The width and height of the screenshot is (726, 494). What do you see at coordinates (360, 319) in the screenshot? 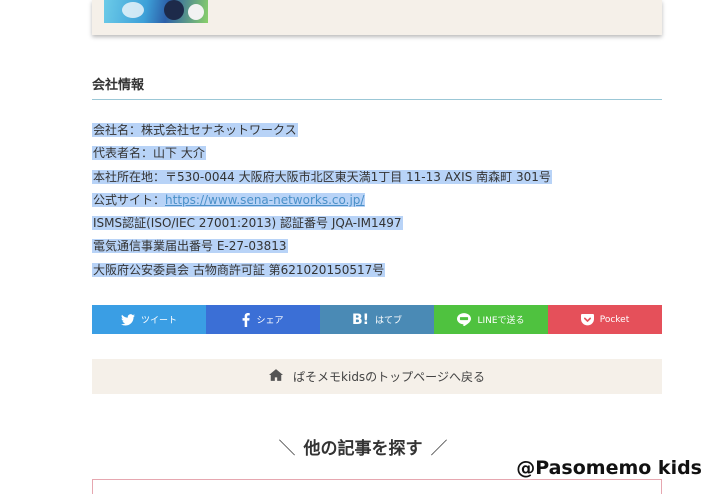
I see `hatena-bookmark-icon: B!` at bounding box center [360, 319].